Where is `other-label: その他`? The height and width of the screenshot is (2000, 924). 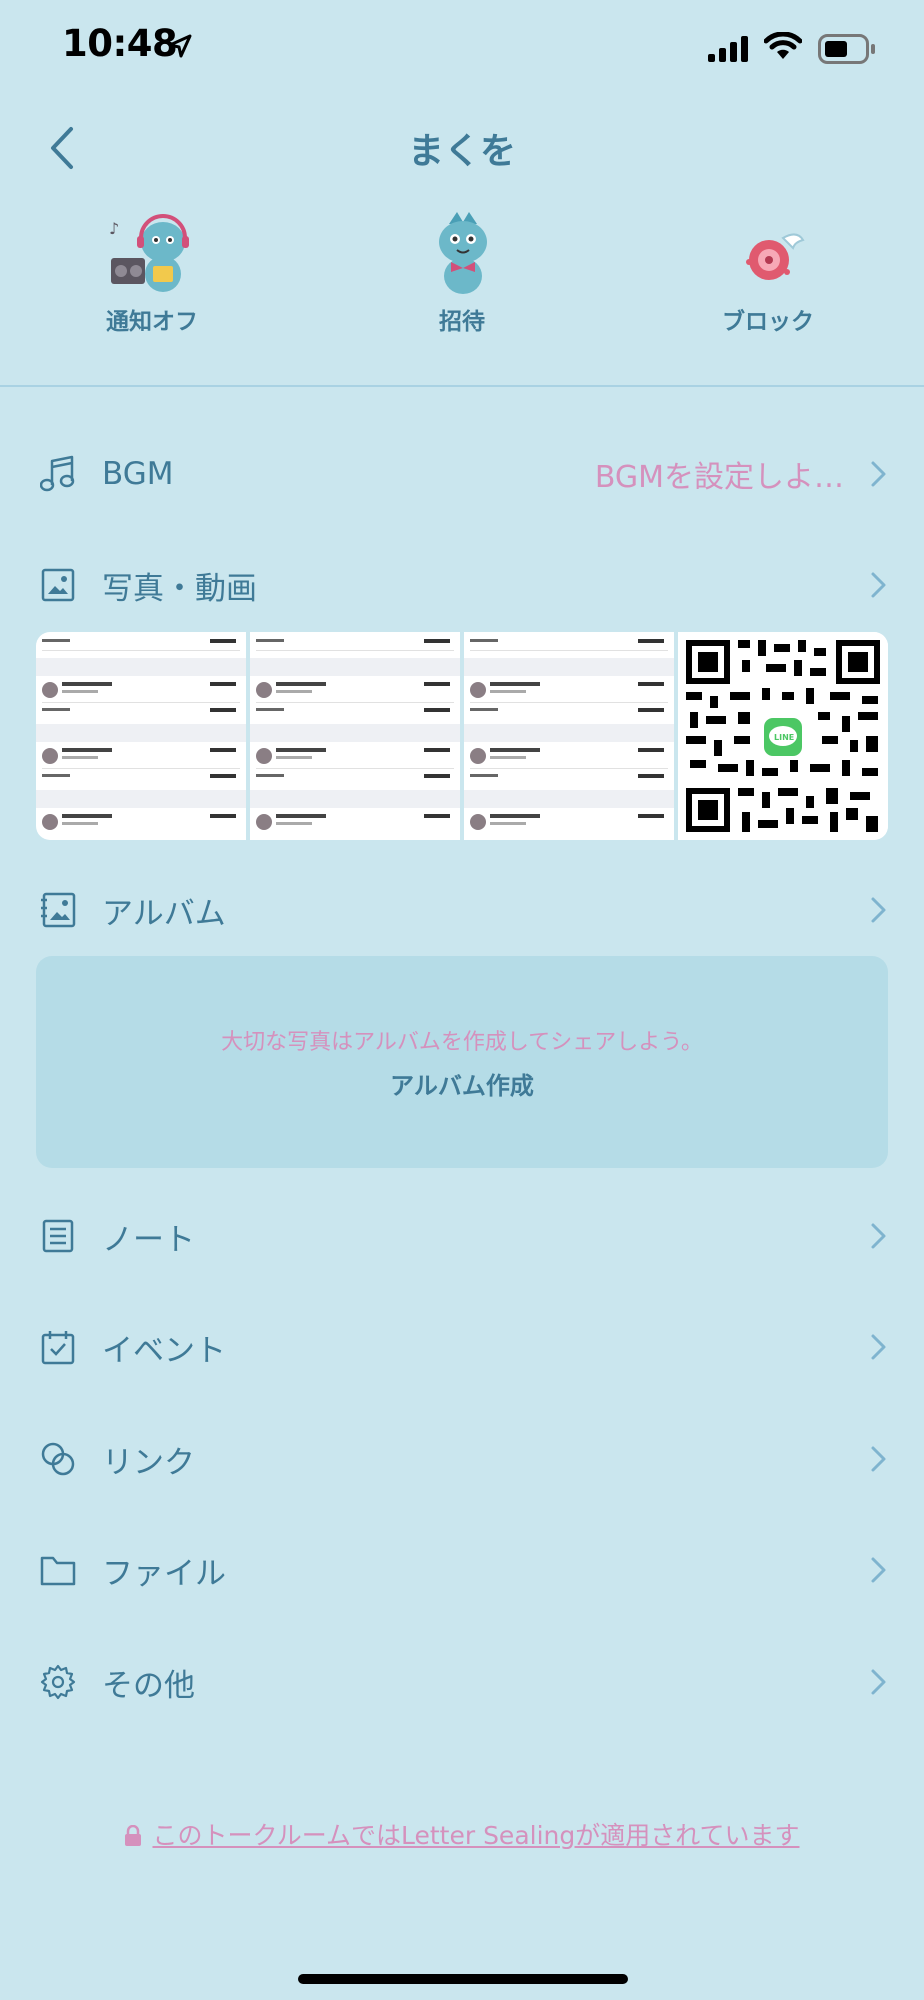 other-label: その他 is located at coordinates (148, 1685).